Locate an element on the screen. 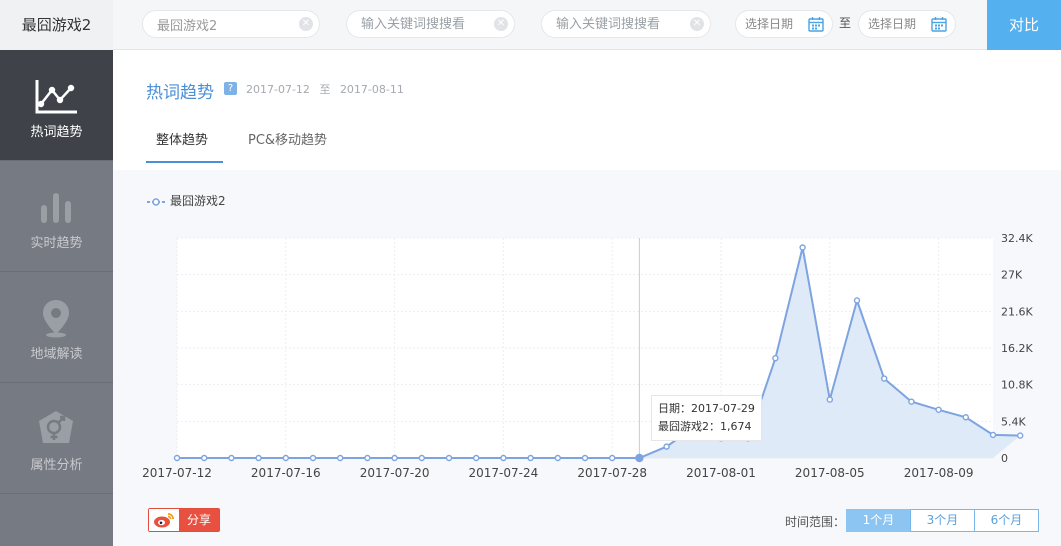  y-tick-label: 21.6K is located at coordinates (1017, 311).